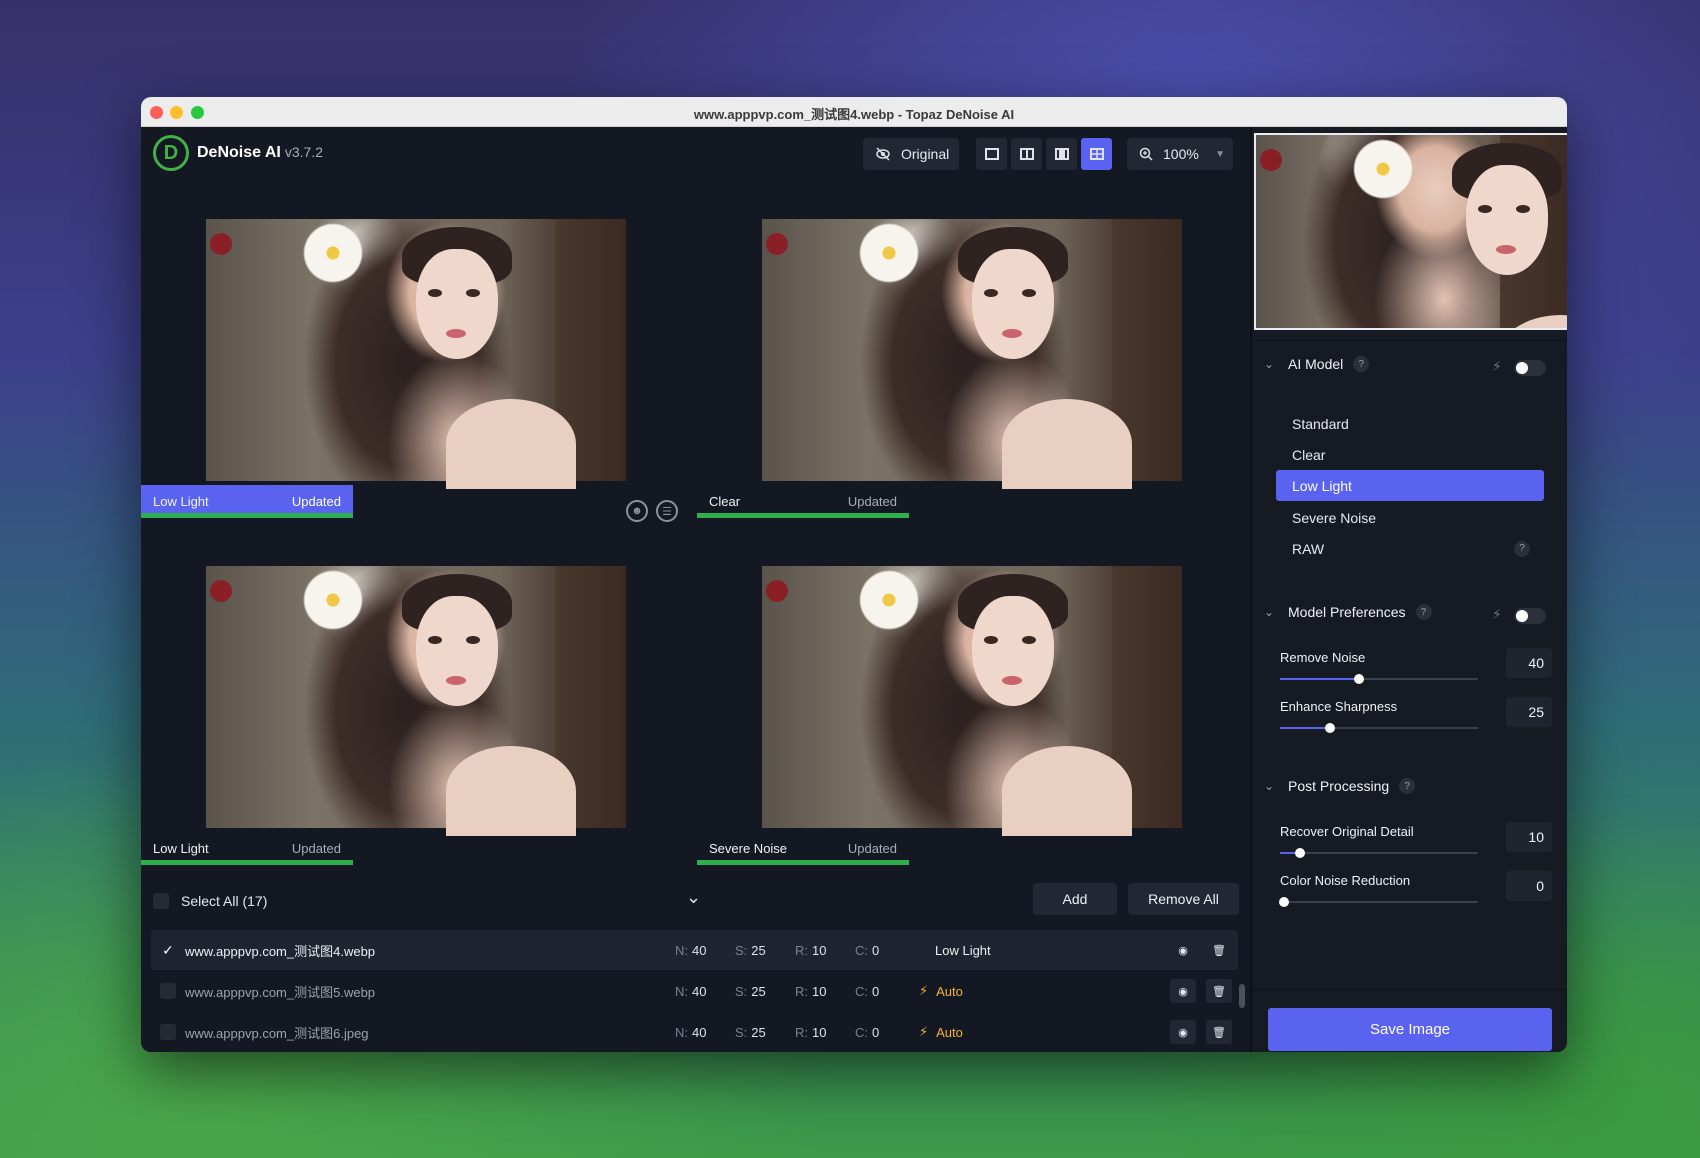  Describe the element at coordinates (304, 152) in the screenshot. I see `app-version: v3.7.2` at that location.